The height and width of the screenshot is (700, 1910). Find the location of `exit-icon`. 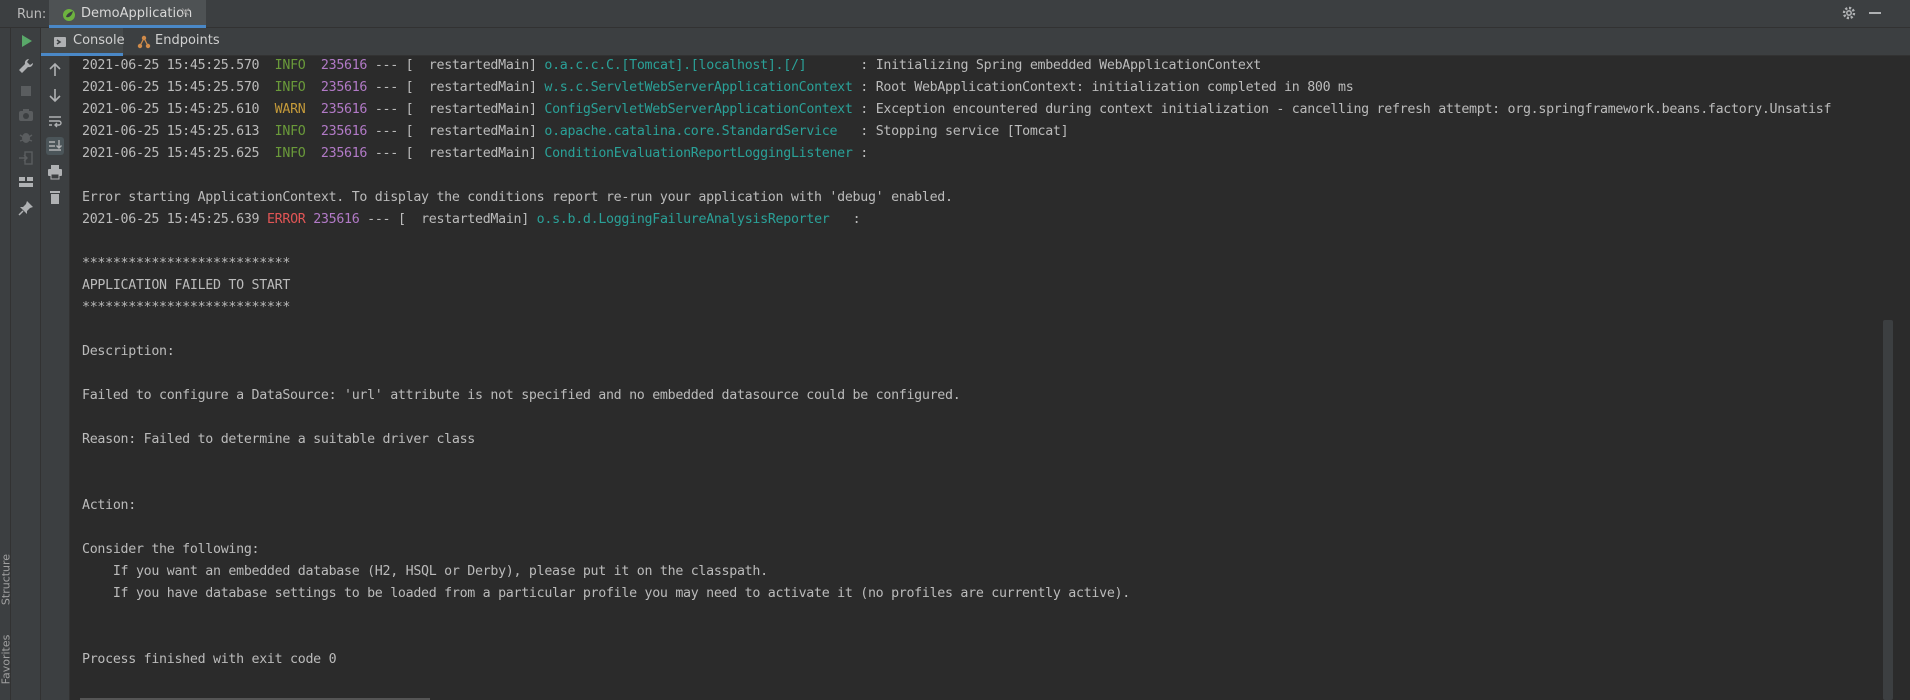

exit-icon is located at coordinates (26, 158).